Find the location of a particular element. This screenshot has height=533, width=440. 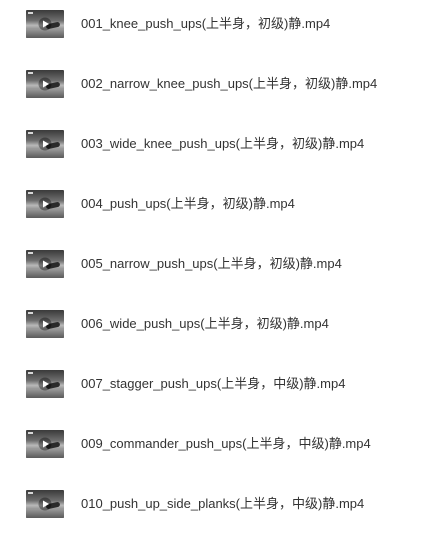

file-row: 003_wide_knee_push_ups(上半身，初级)静.mp4 is located at coordinates (220, 144).